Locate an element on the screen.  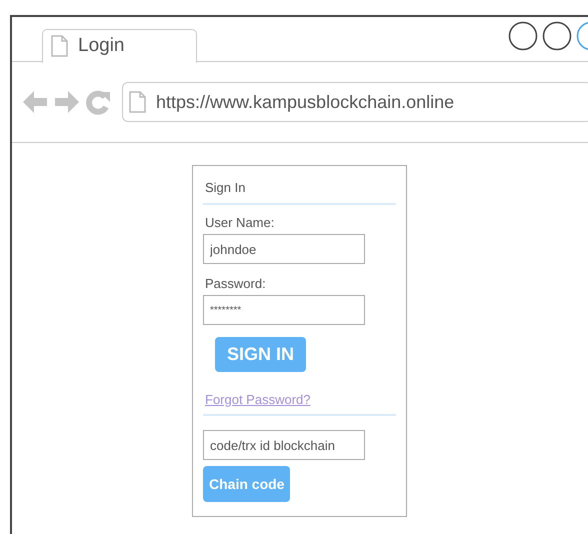
browser-tab: Login is located at coordinates (119, 45).